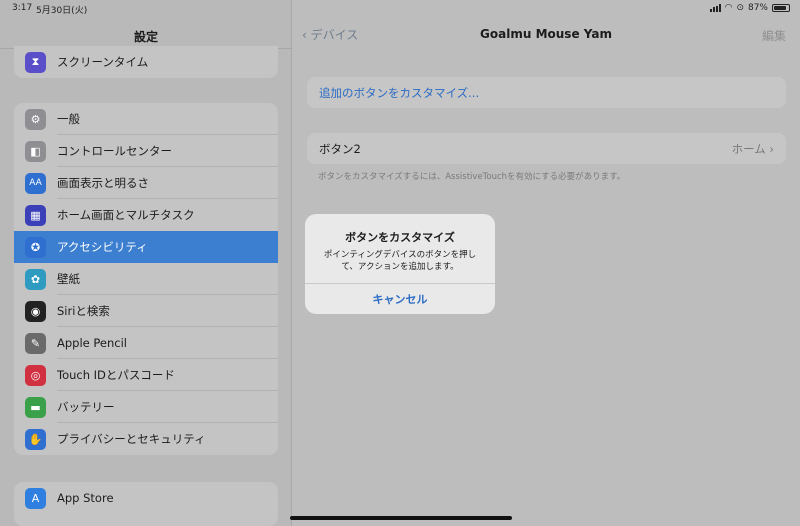  What do you see at coordinates (92, 343) in the screenshot?
I see `sidebar-item-label: Apple Pencil` at bounding box center [92, 343].